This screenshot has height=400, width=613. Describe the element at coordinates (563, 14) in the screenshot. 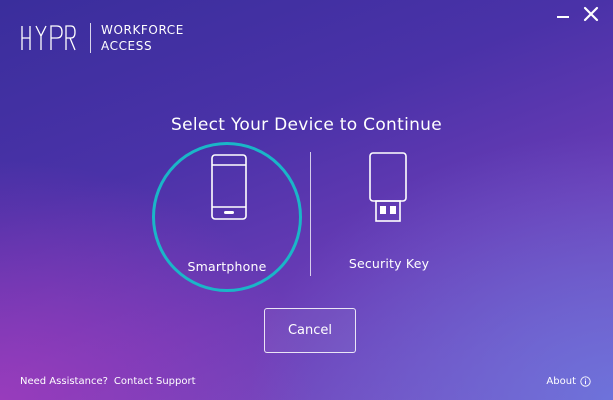

I see `minimize-button` at that location.